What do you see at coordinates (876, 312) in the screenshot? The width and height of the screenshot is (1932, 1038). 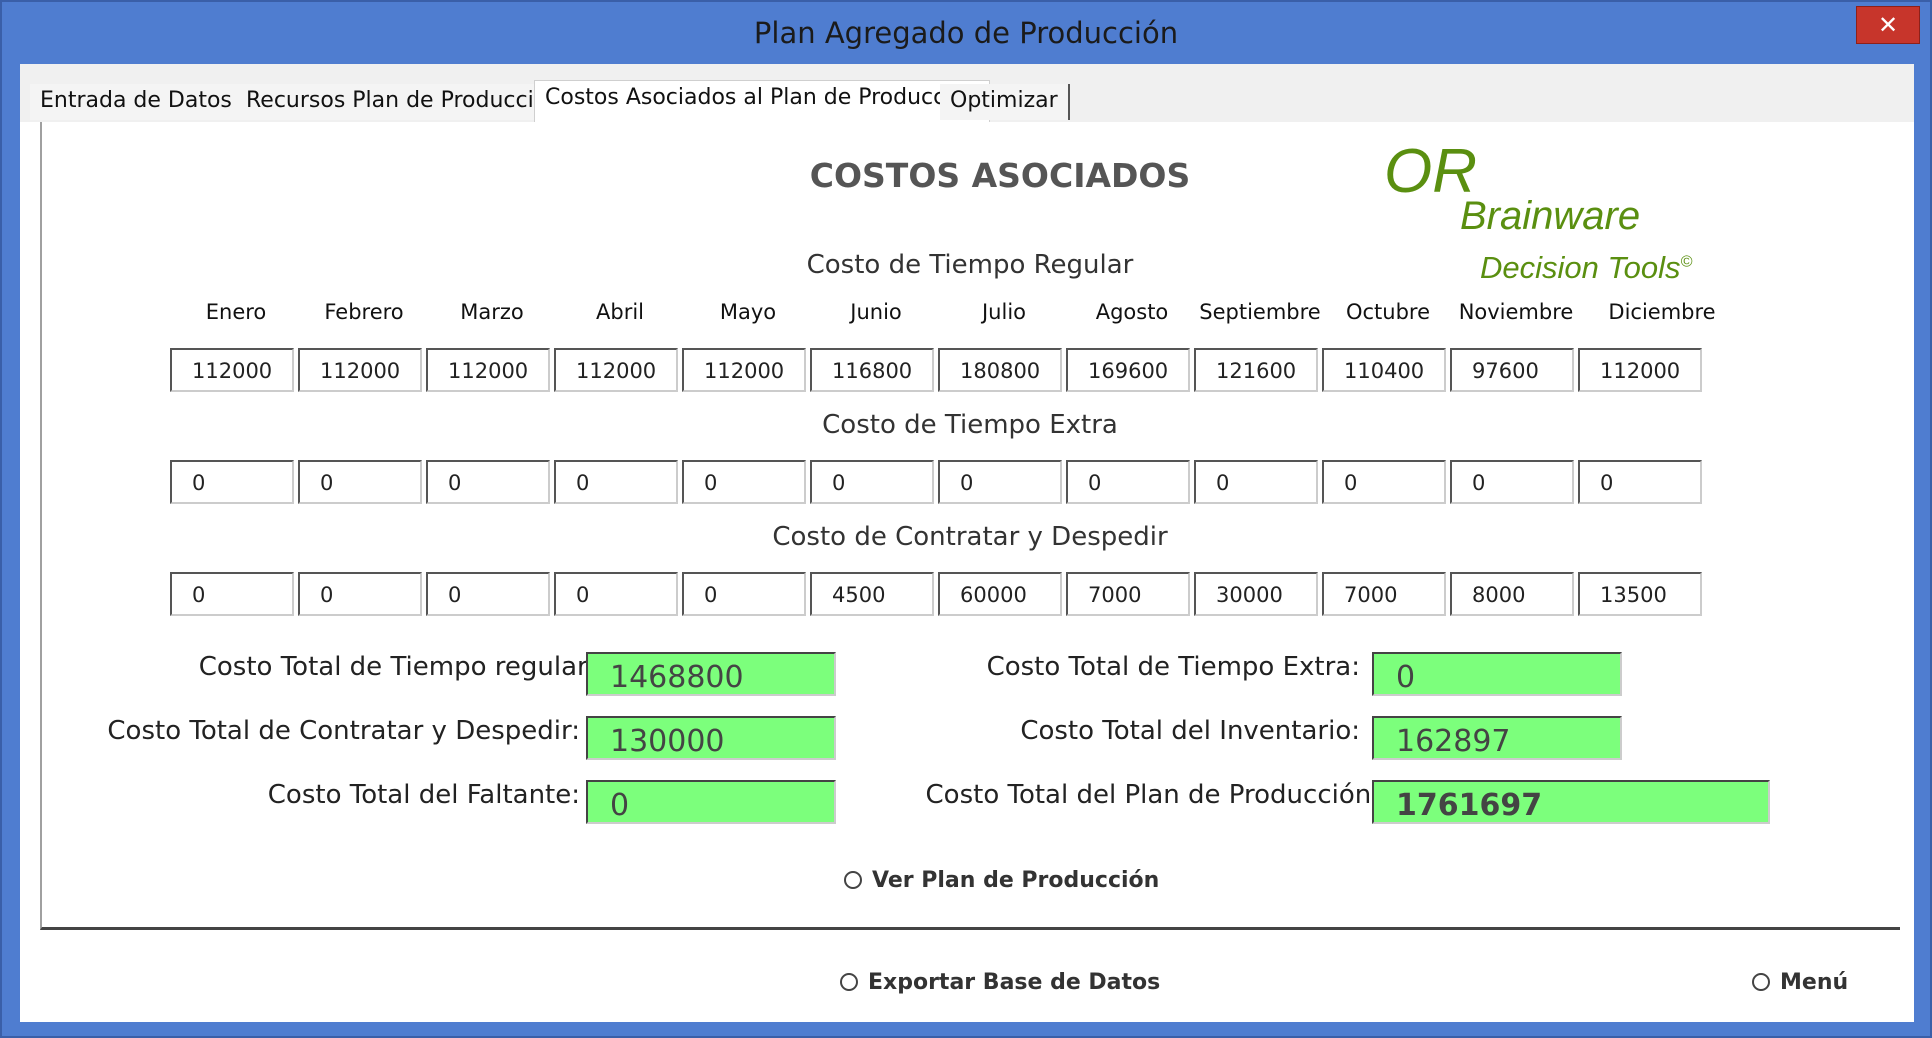 I see `month-label: Junio` at bounding box center [876, 312].